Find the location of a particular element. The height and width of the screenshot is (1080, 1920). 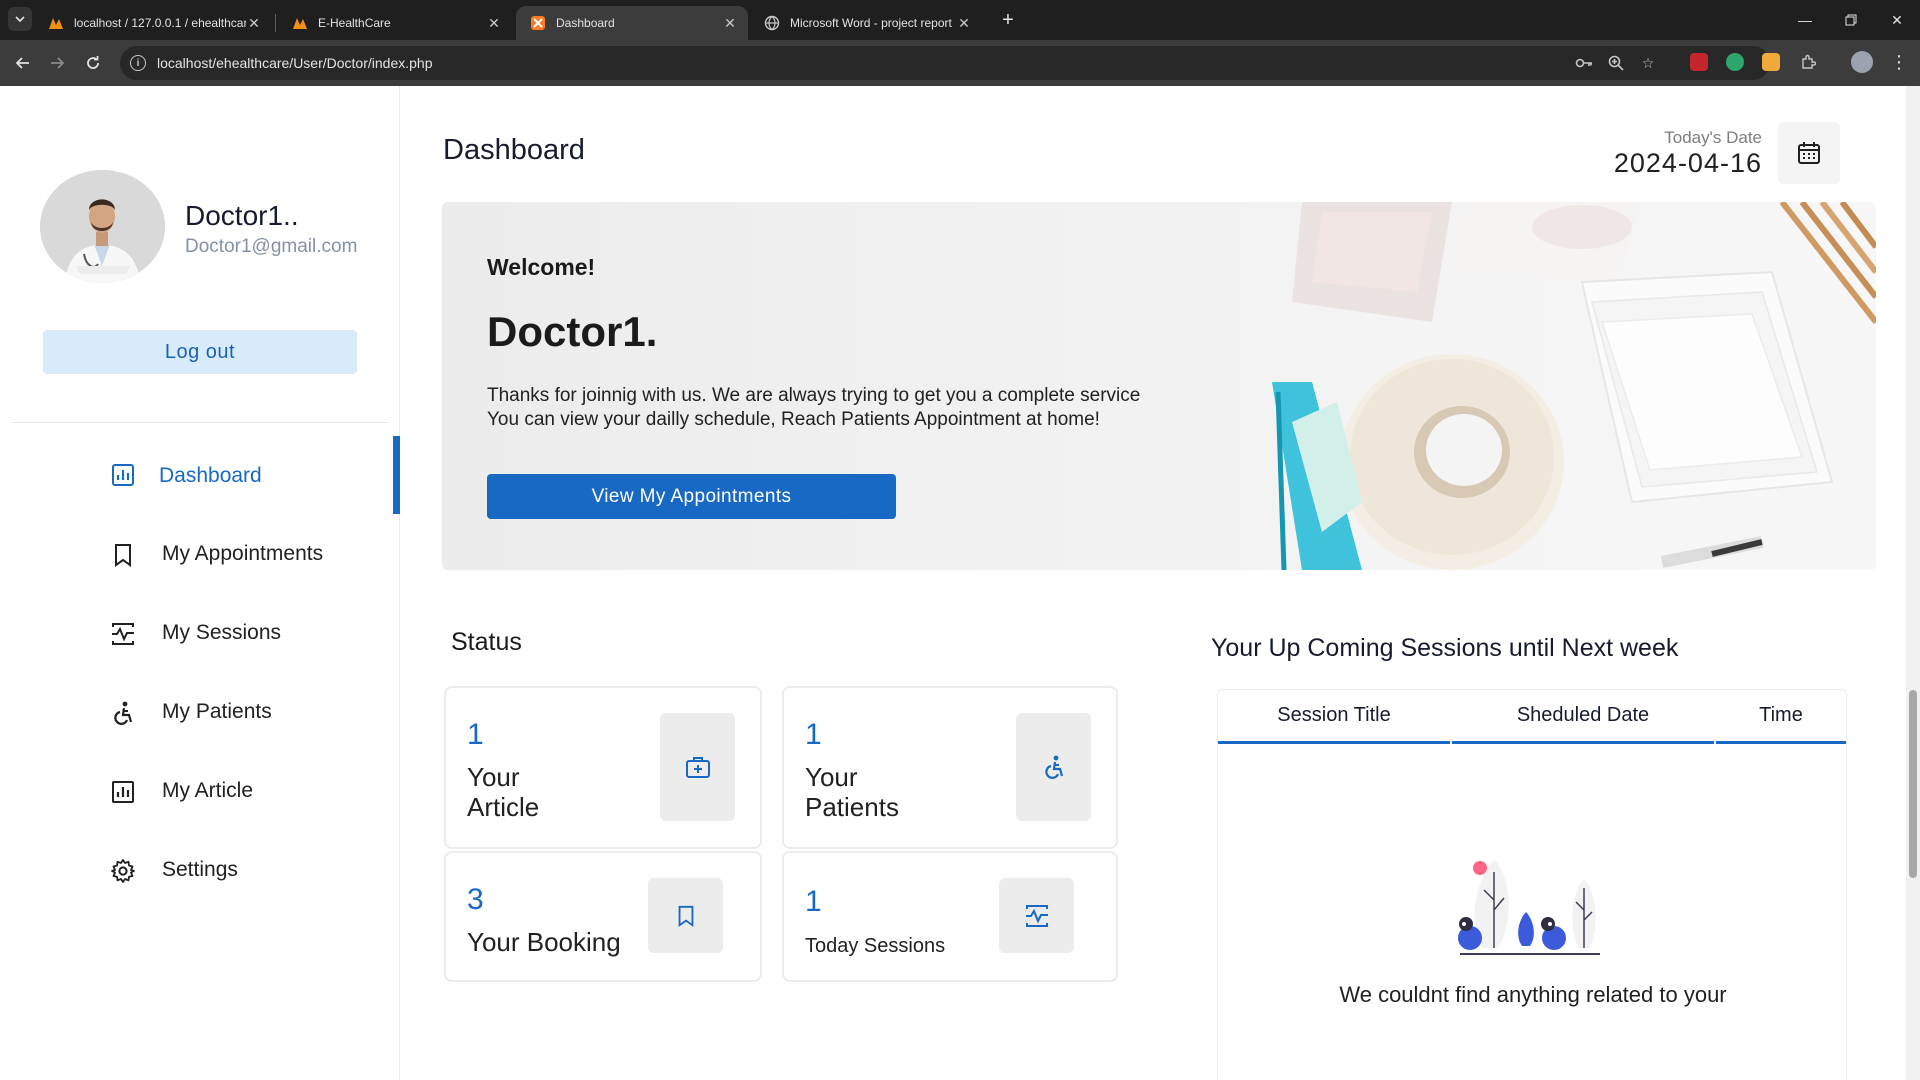

sidebar-item-label: Dashboard is located at coordinates (210, 475).